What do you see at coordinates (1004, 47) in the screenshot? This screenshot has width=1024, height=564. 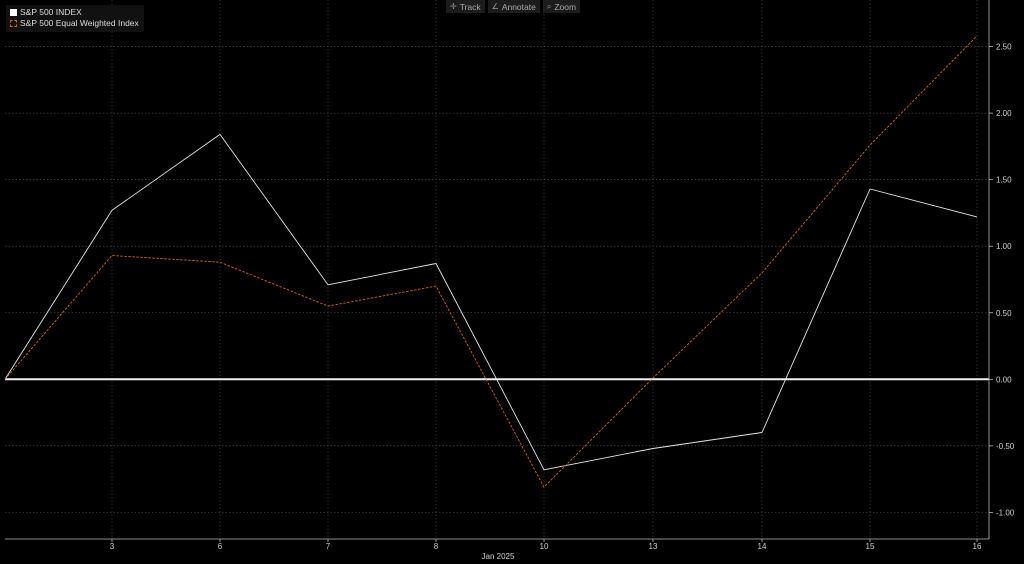 I see `y-tick-label: 2.50` at bounding box center [1004, 47].